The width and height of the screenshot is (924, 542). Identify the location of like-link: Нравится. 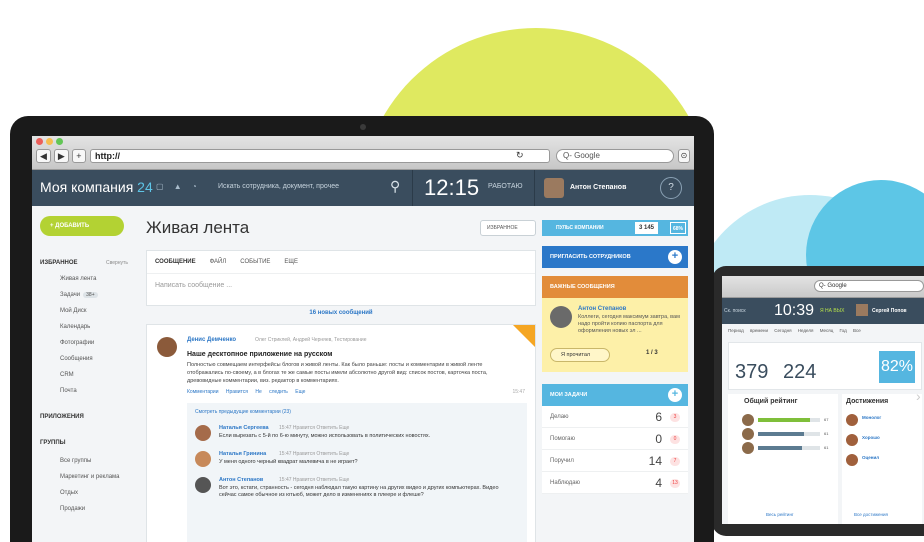
(237, 392).